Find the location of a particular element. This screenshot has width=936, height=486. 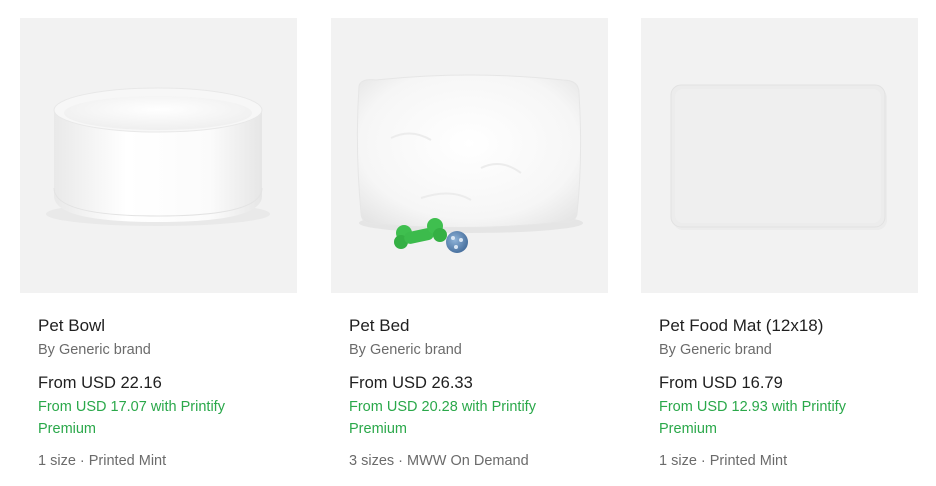

product-price: From USD 26.33 is located at coordinates (411, 383).